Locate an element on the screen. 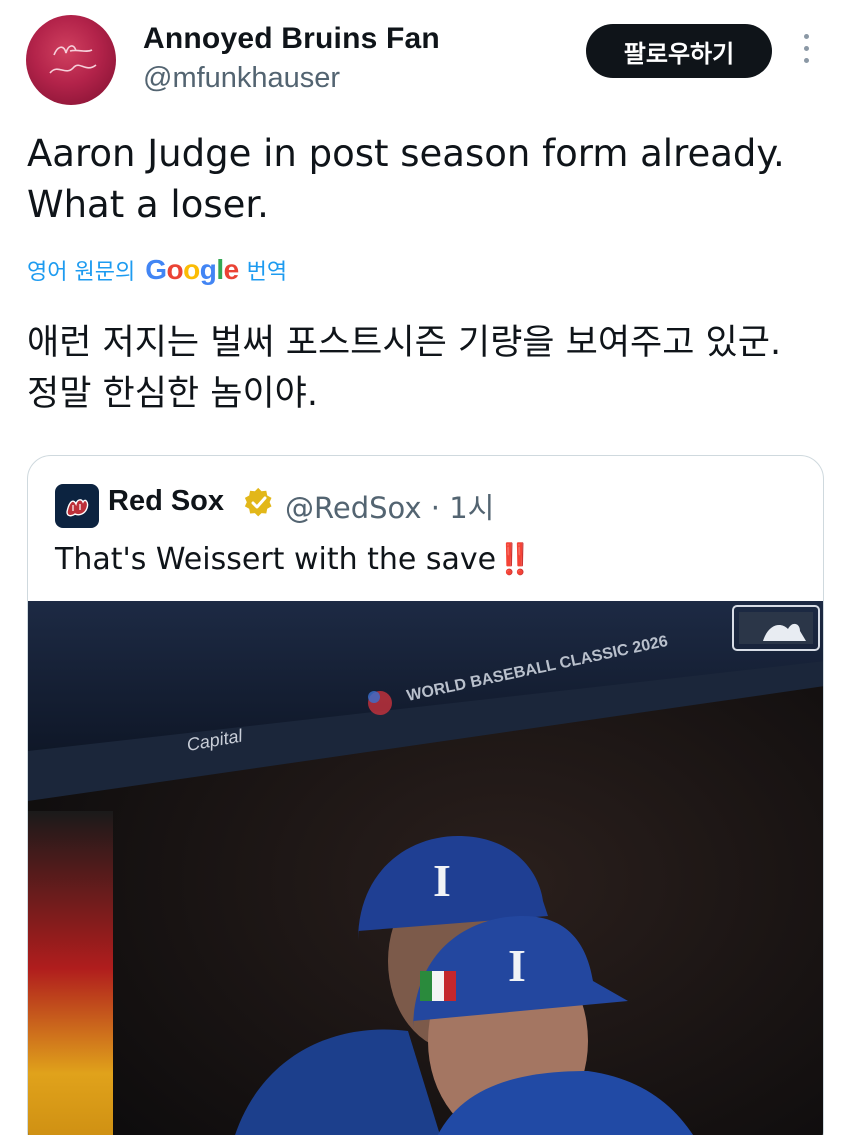 The image size is (850, 1135). translation-attribution: 영어 원문의 Google 번역 is located at coordinates (157, 270).